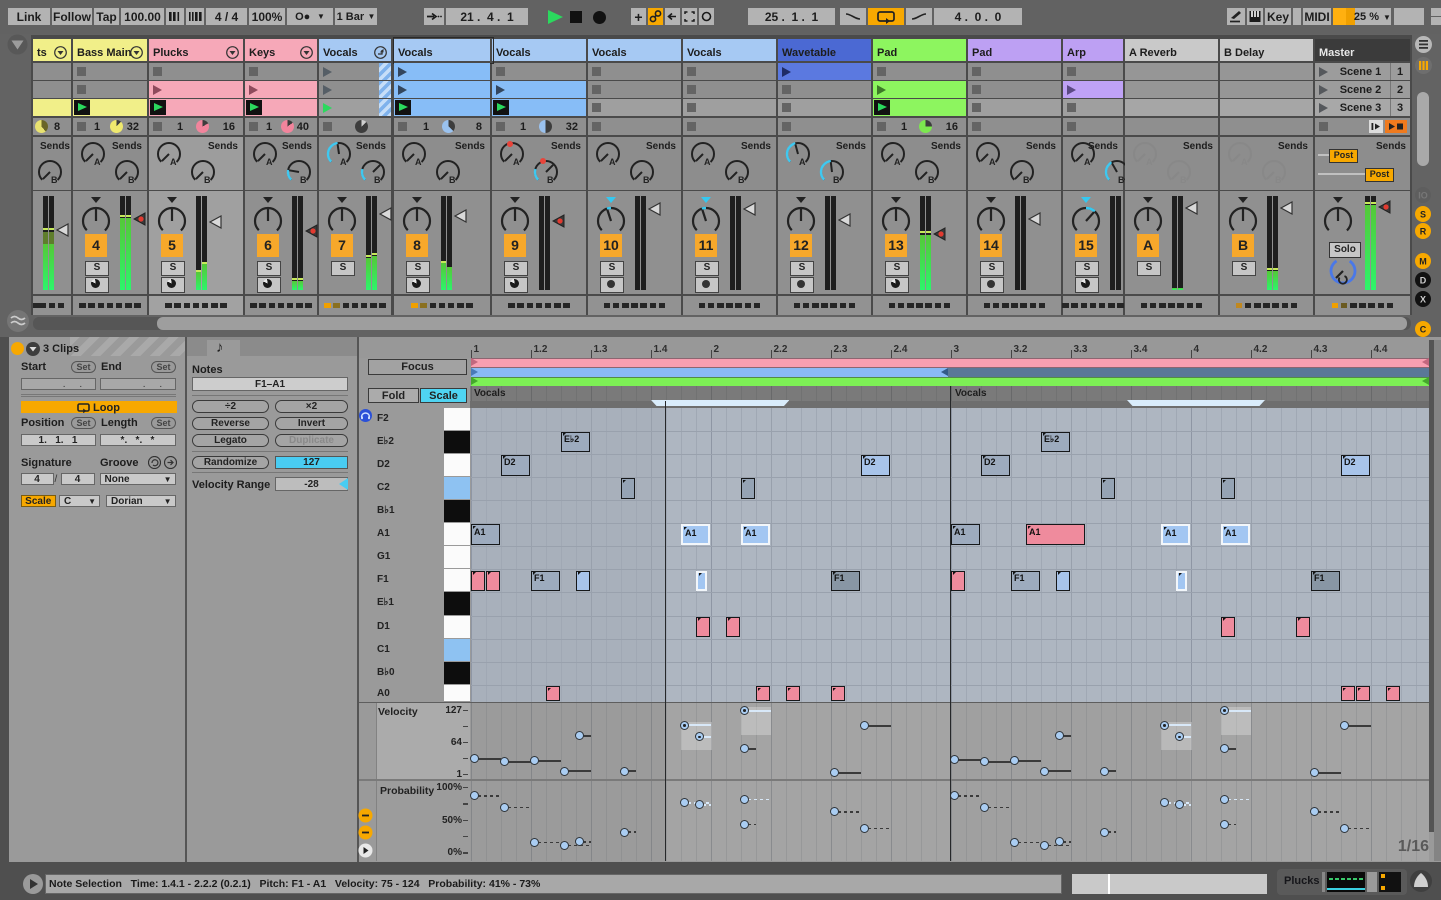  What do you see at coordinates (1423, 300) in the screenshot?
I see `svg-text: X` at bounding box center [1423, 300].